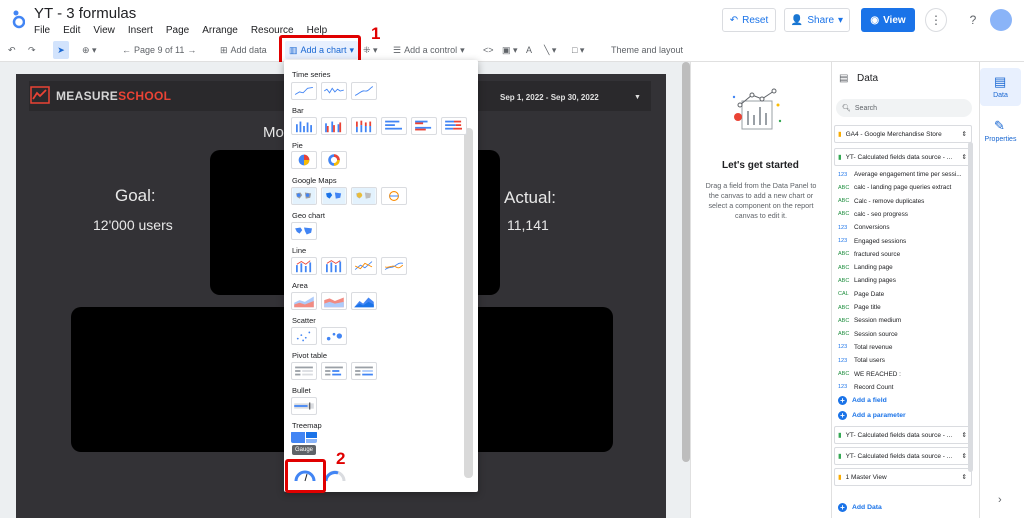  What do you see at coordinates (334, 266) in the screenshot?
I see `stacked-combo-option` at bounding box center [334, 266].